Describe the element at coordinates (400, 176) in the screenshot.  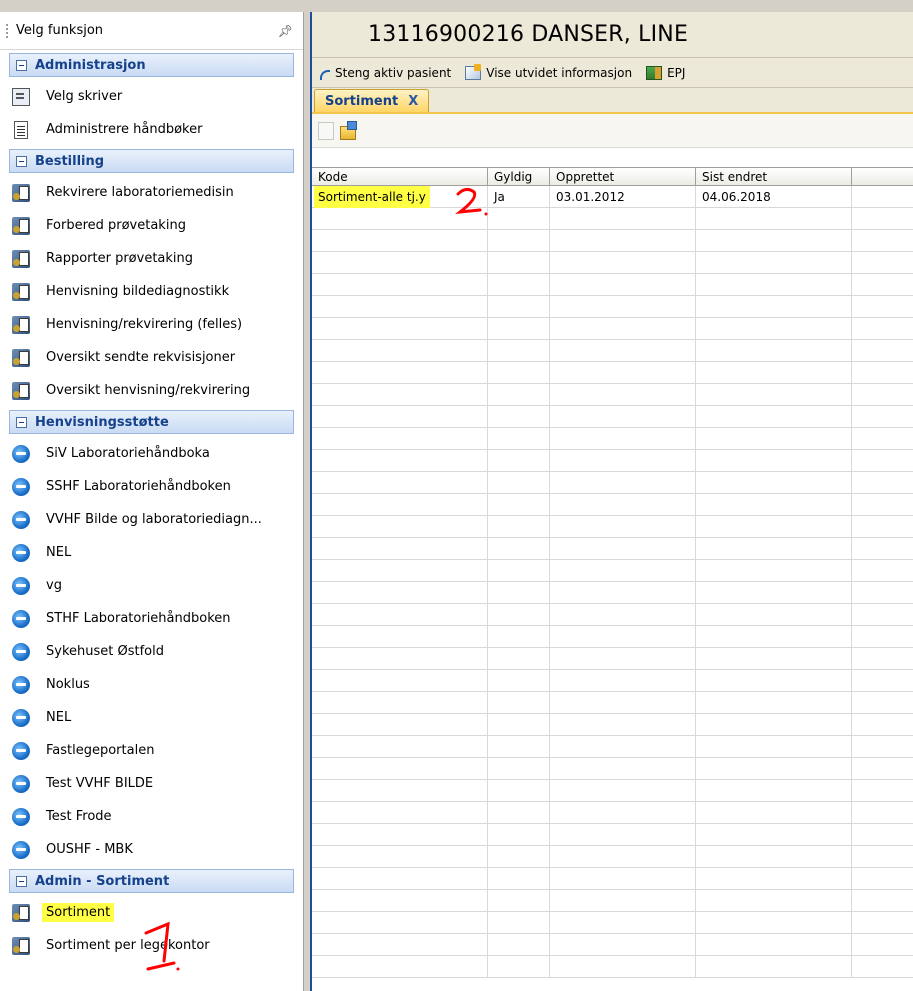
I see `column-header-kode: Kode` at that location.